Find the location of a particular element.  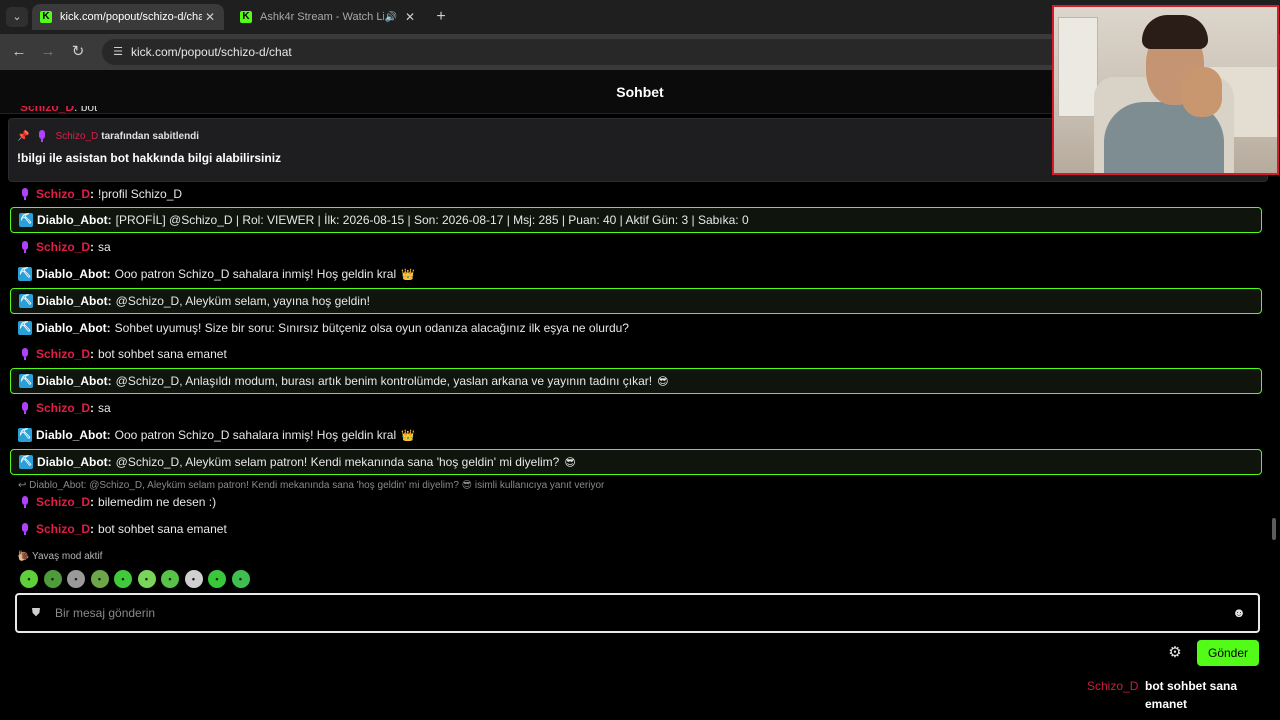

chat-scrollbar is located at coordinates (1274, 529).